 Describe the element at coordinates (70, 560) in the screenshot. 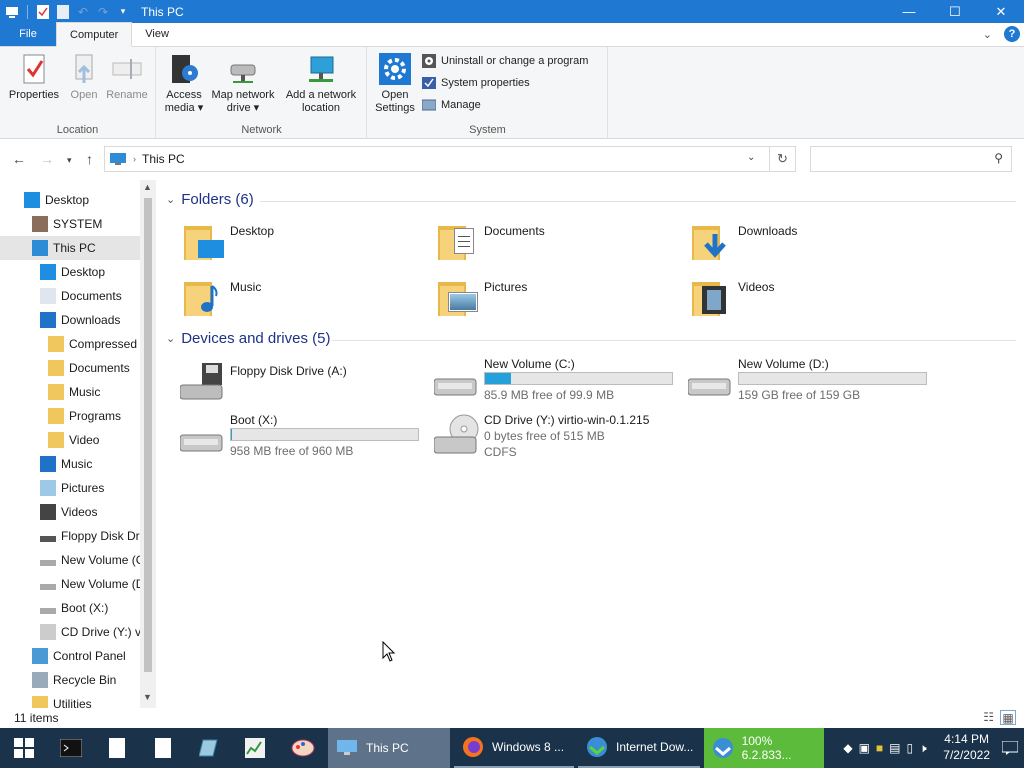

I see `sidebar-item-new-volume-c: New Volume (C` at that location.